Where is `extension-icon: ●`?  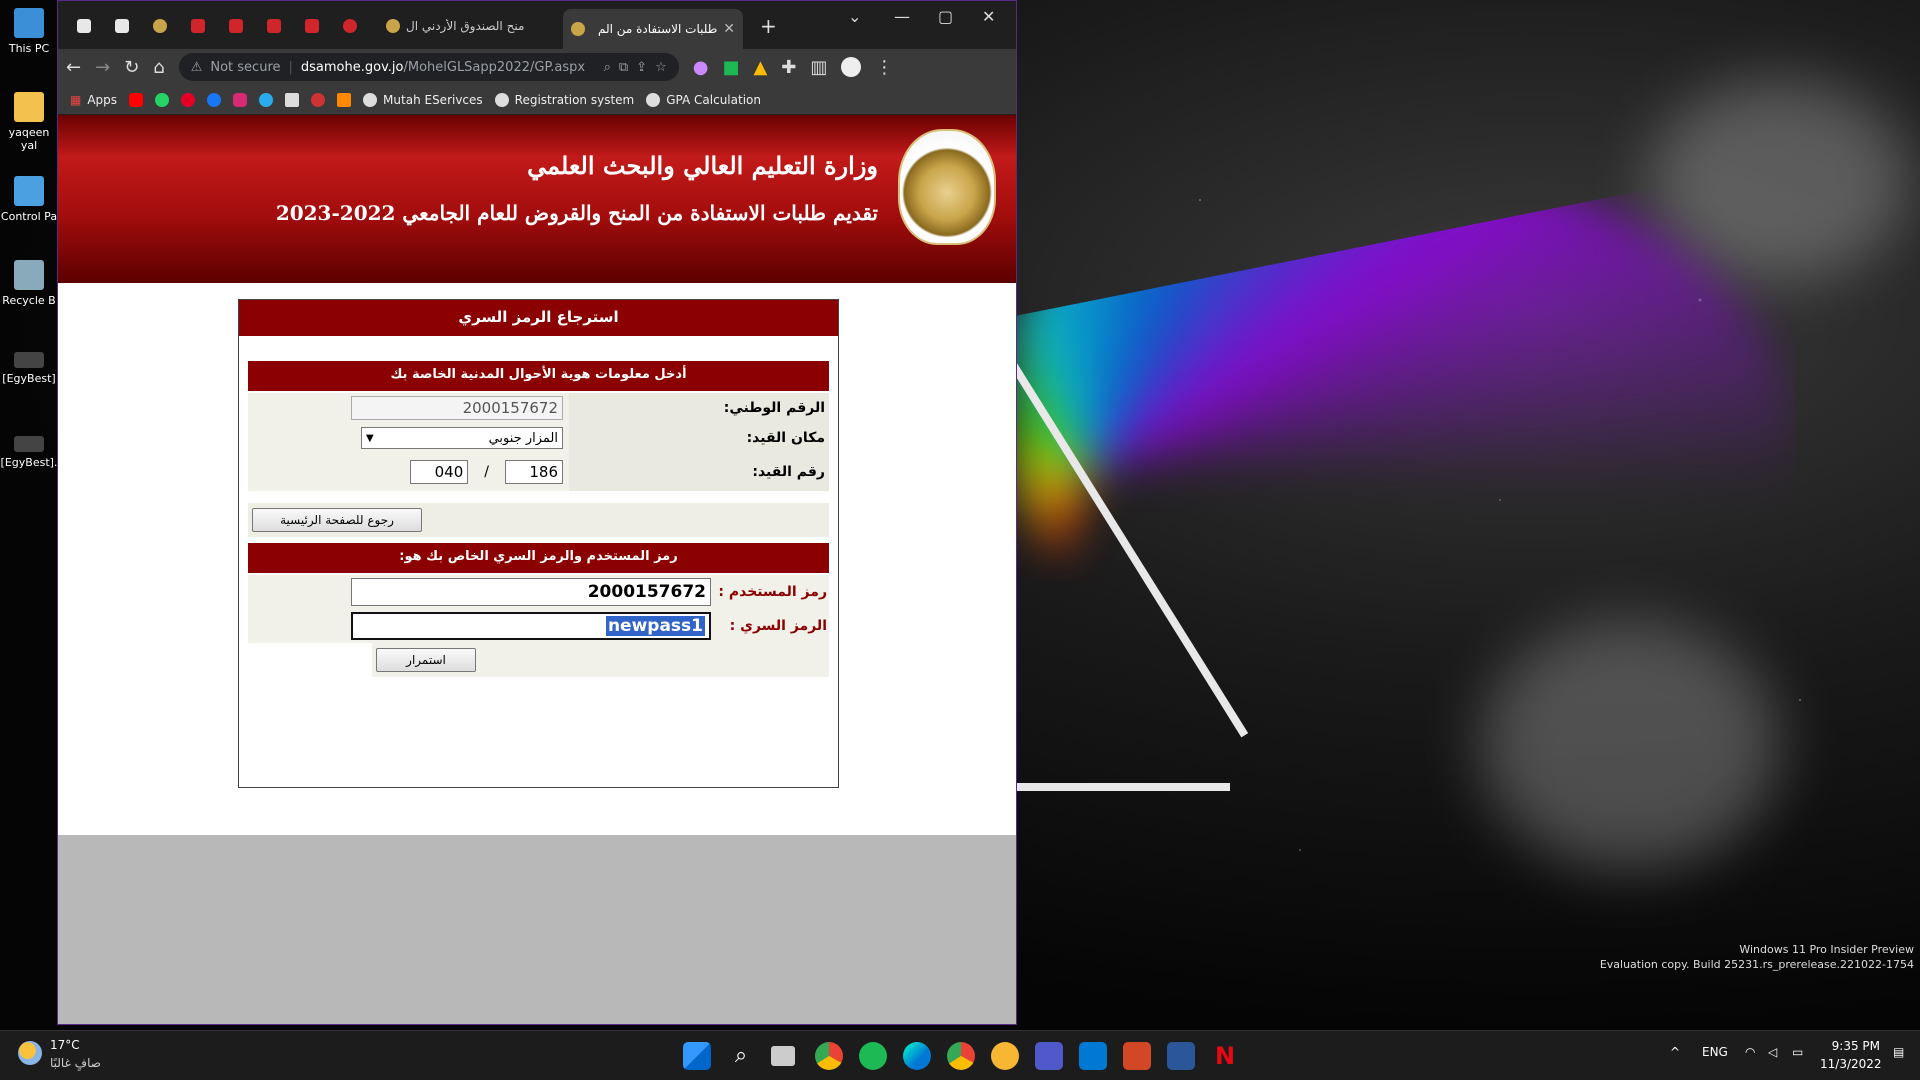
extension-icon: ● is located at coordinates (701, 67).